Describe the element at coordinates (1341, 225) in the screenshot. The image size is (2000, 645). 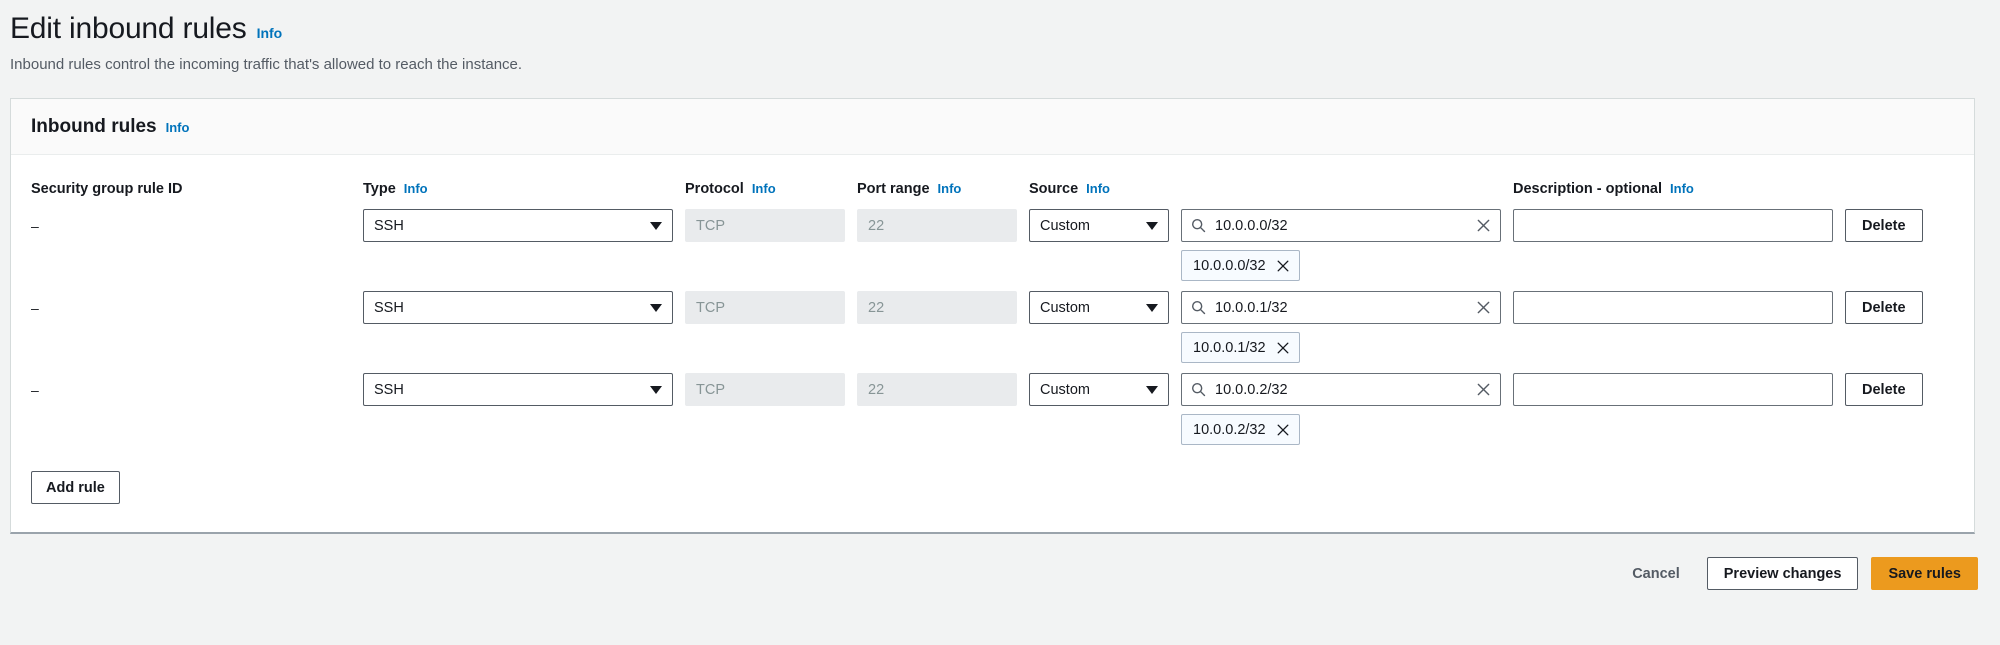
I see `source-search-input: 10.0.0.0/32` at that location.